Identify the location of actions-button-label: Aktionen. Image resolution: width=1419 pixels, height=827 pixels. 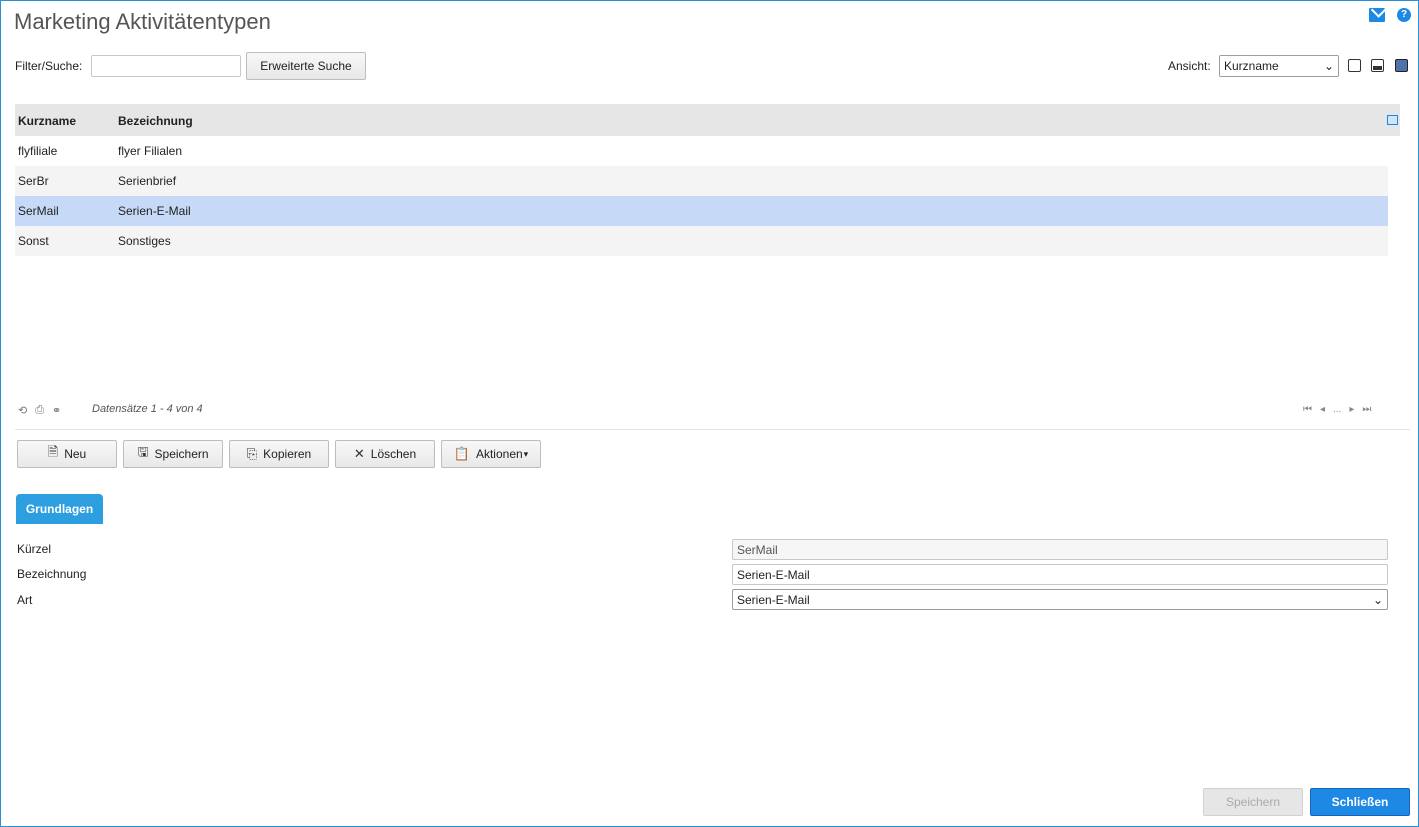
(499, 454).